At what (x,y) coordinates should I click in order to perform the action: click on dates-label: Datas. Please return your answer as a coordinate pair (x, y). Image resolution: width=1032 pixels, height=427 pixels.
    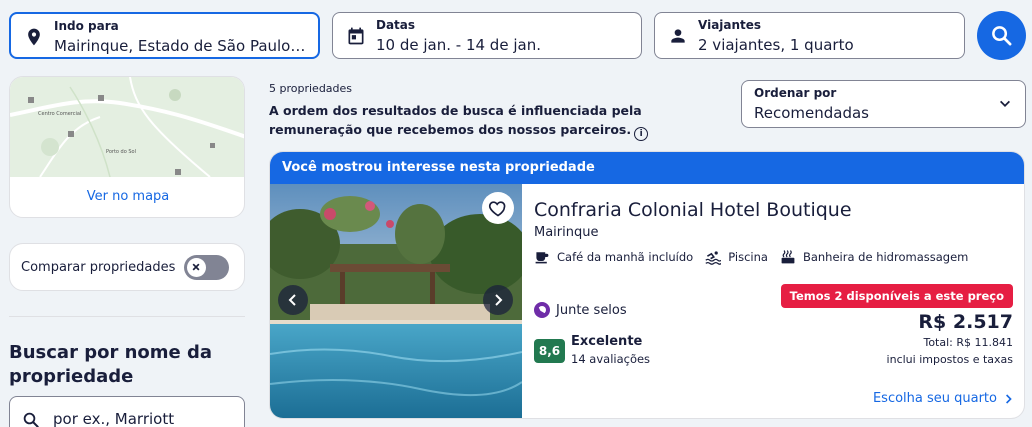
    Looking at the image, I should click on (396, 25).